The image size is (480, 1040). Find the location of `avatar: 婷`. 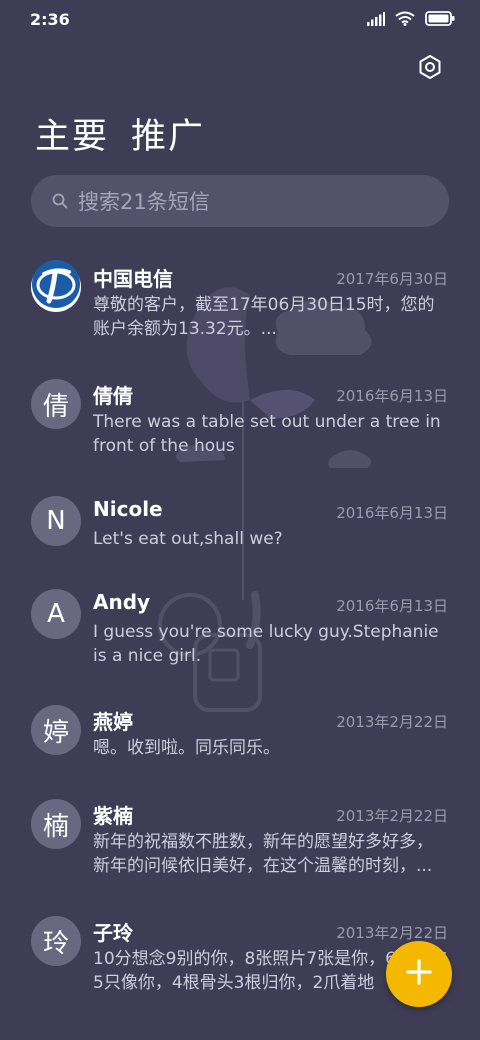

avatar: 婷 is located at coordinates (56, 730).